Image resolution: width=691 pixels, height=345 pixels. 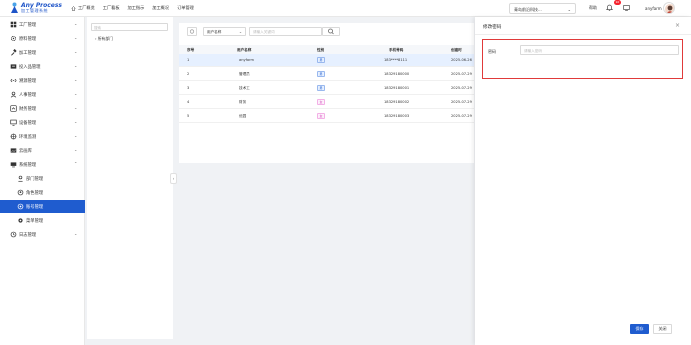 What do you see at coordinates (326, 102) in the screenshot?
I see `table-row: 4 财务 女 18329180002 2025-07-29` at bounding box center [326, 102].